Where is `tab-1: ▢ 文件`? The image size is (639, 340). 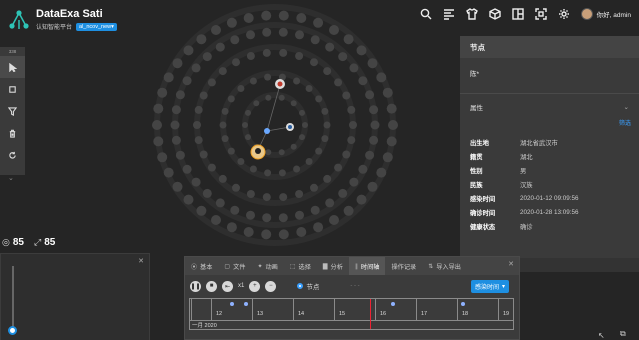
tab-1: ▢ 文件 is located at coordinates (234, 266).